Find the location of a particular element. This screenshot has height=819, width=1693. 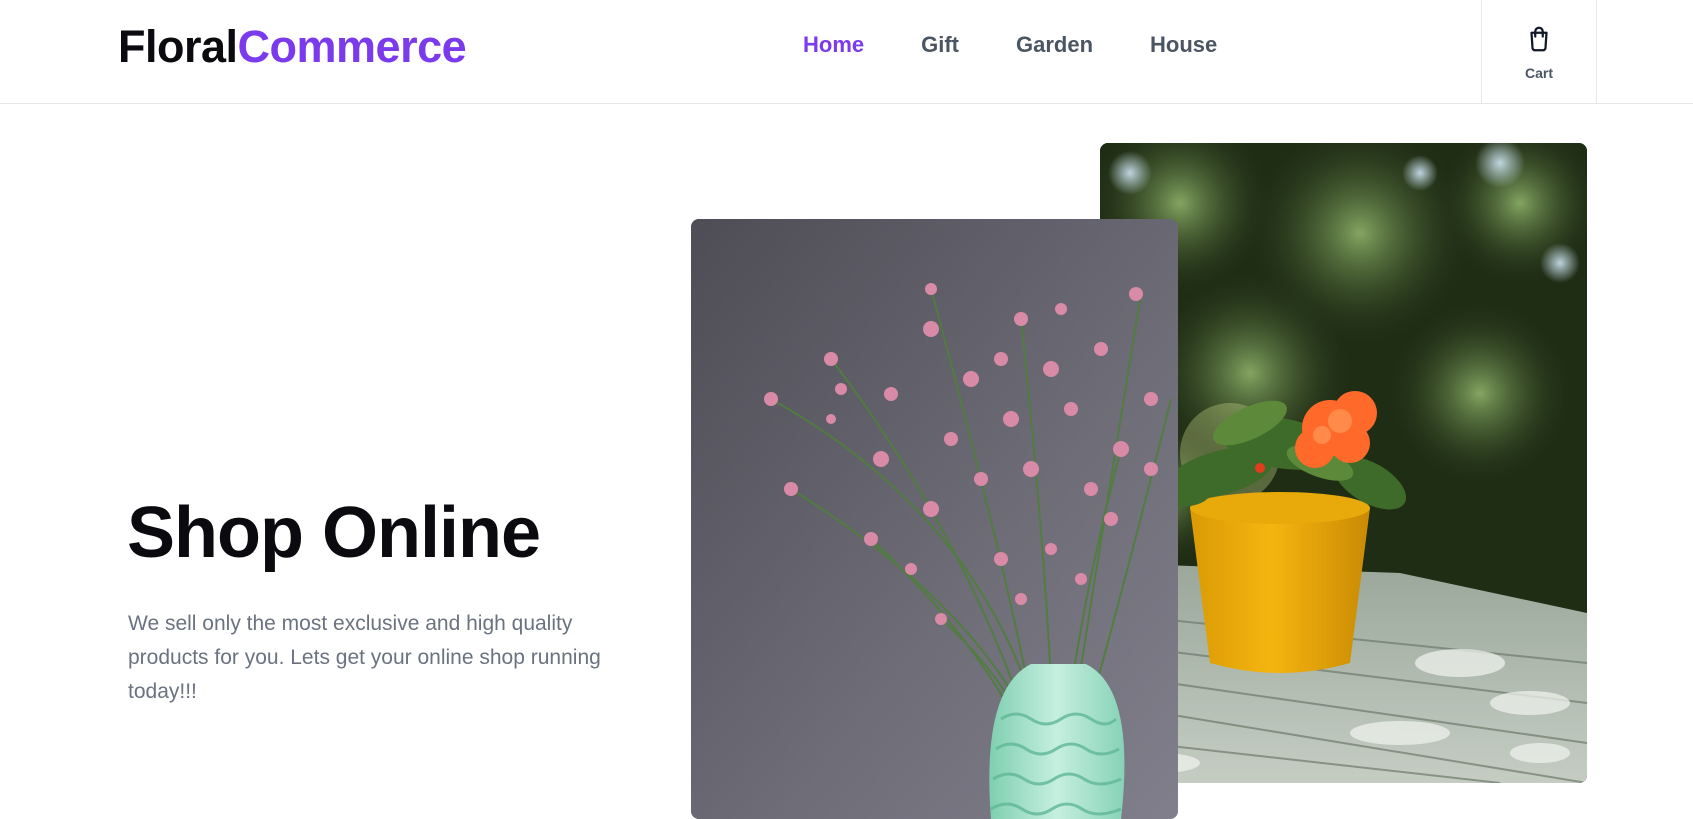

cart-button: Cart is located at coordinates (1539, 52).